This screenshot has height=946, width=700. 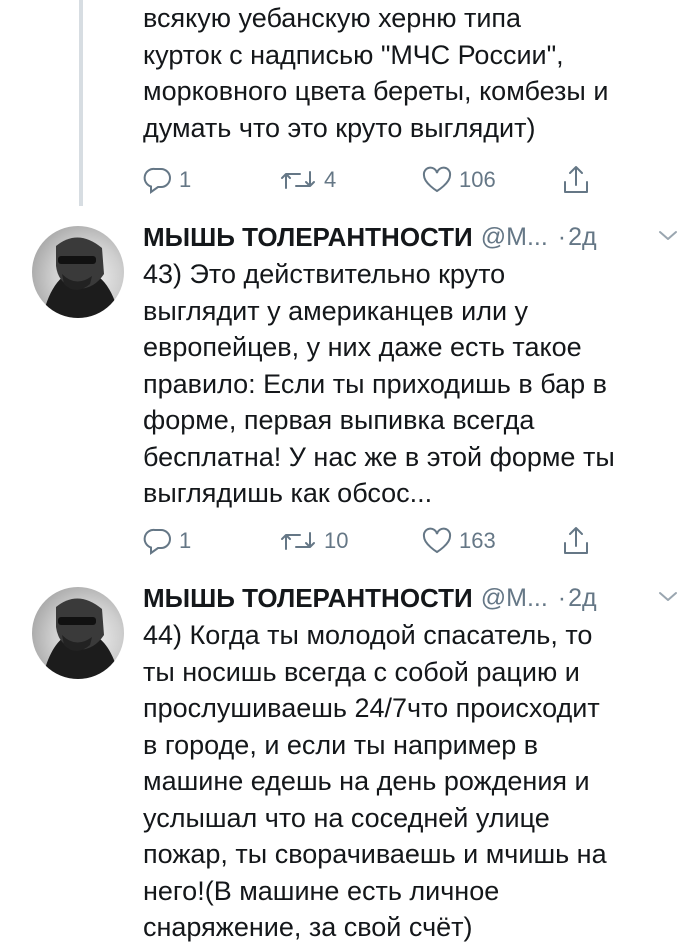 I want to click on retweet-button: 4, so click(x=307, y=180).